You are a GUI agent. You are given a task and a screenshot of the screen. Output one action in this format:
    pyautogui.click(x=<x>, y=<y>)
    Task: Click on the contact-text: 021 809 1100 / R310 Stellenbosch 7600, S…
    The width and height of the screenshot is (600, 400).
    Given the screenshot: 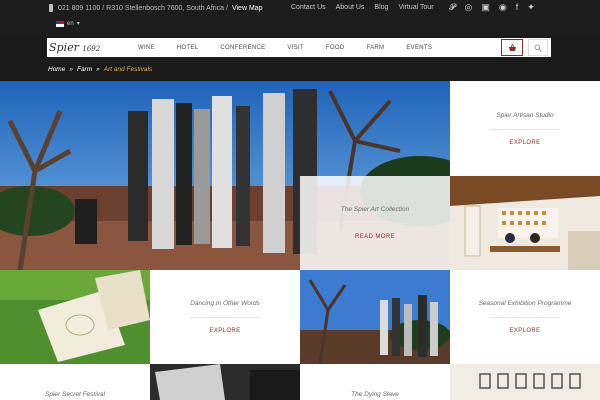 What is the action you would take?
    pyautogui.click(x=143, y=8)
    